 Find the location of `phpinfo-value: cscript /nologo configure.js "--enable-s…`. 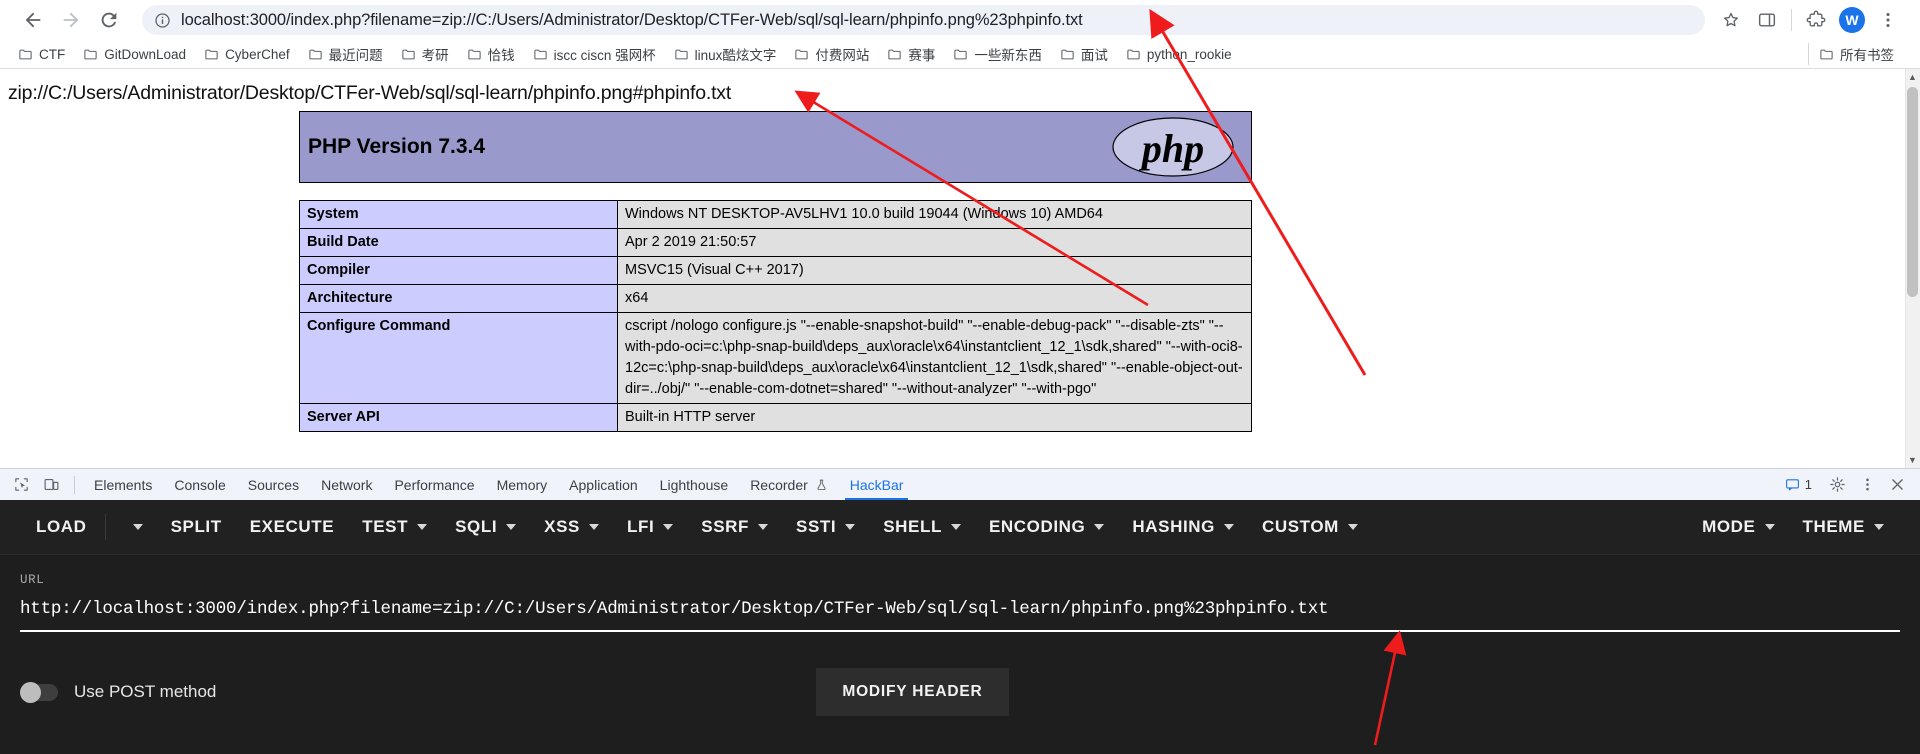

phpinfo-value: cscript /nologo configure.js "--enable-s… is located at coordinates (934, 358).